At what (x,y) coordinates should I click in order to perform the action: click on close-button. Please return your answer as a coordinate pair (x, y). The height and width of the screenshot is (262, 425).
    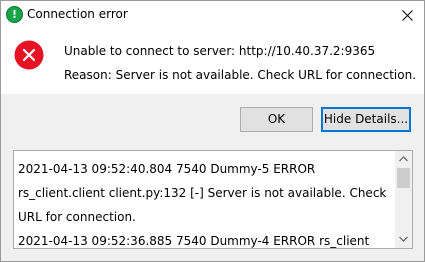
    Looking at the image, I should click on (407, 15).